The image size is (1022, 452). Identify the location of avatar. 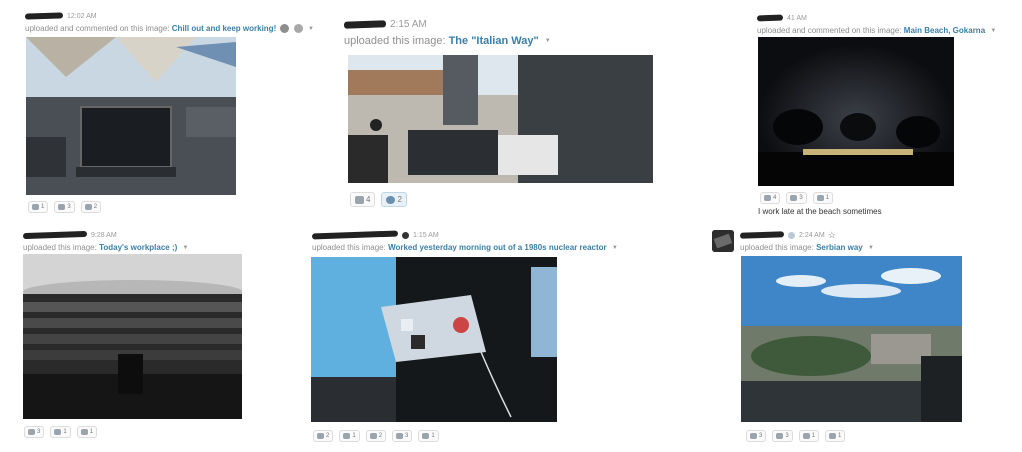
(723, 241).